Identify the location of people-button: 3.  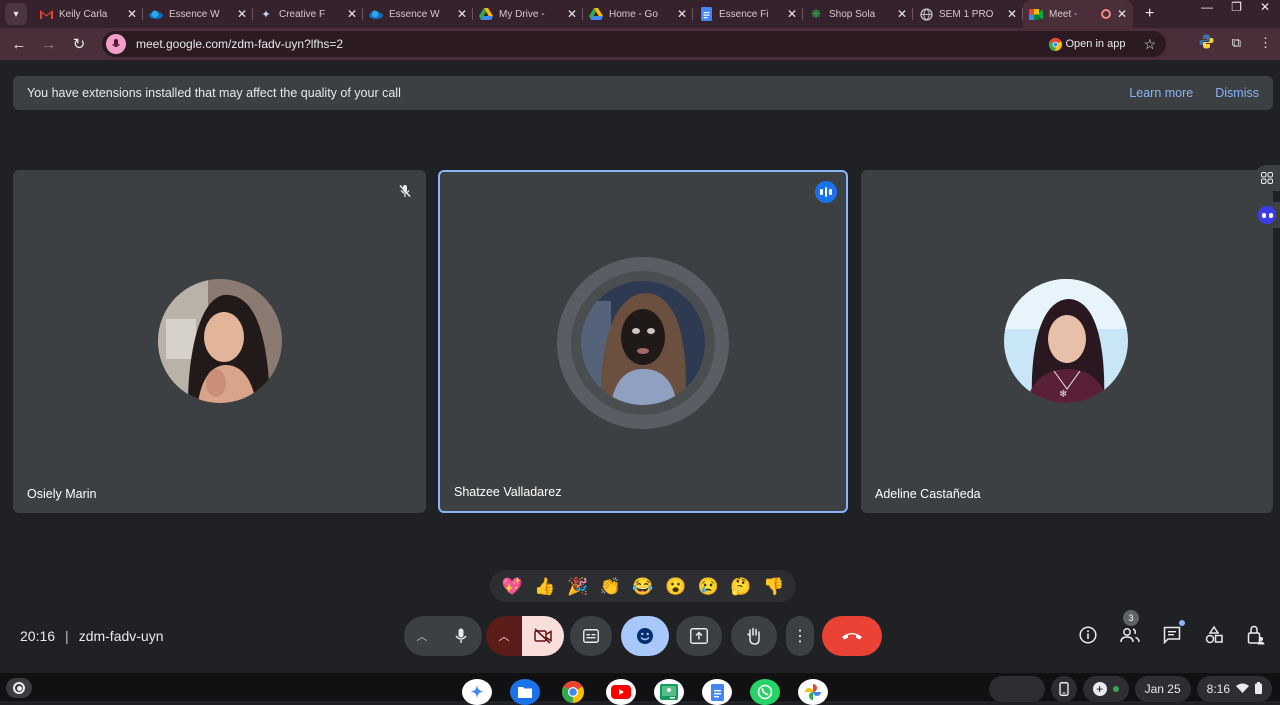
(1130, 628).